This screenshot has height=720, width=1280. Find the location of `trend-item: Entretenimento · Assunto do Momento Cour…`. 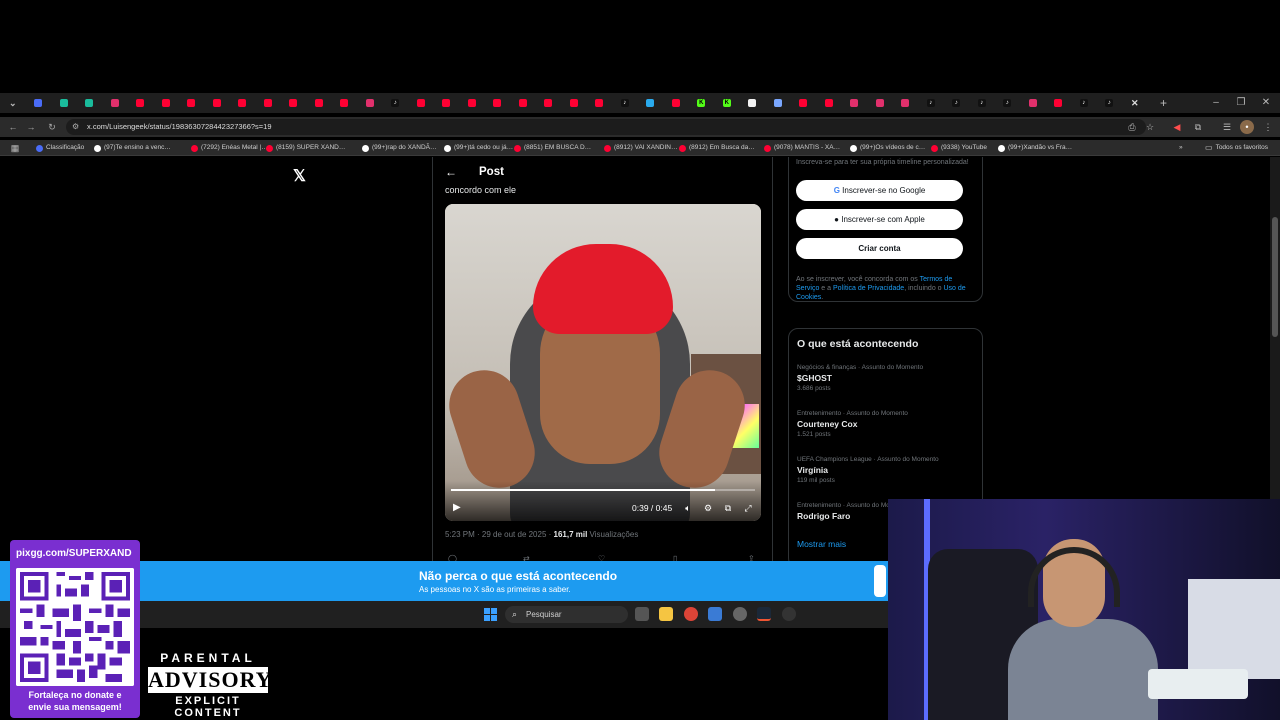

trend-item: Entretenimento · Assunto do Momento Cour… is located at coordinates (887, 424).